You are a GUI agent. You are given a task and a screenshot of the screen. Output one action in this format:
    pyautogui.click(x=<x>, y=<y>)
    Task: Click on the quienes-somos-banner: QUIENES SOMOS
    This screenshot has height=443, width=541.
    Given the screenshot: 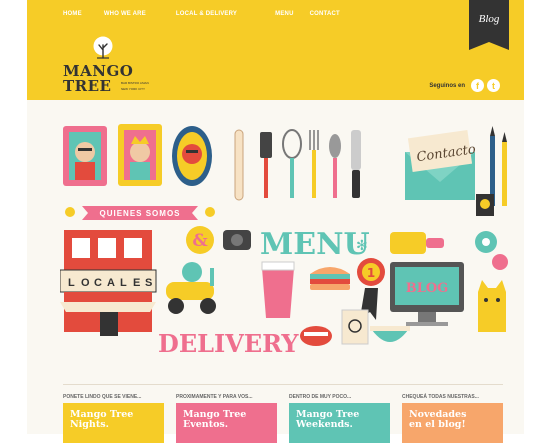 What is the action you would take?
    pyautogui.click(x=140, y=213)
    